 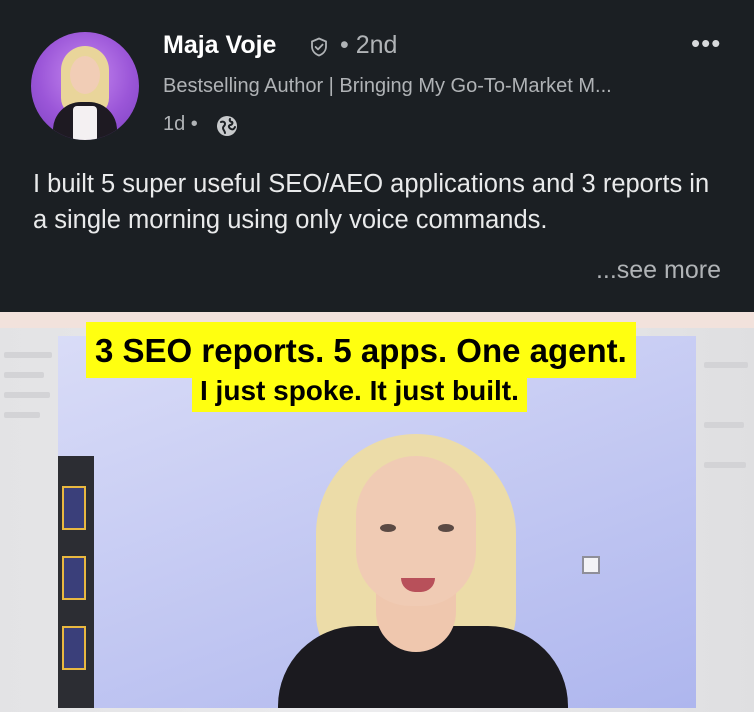 What do you see at coordinates (591, 565) in the screenshot?
I see `wall-switch` at bounding box center [591, 565].